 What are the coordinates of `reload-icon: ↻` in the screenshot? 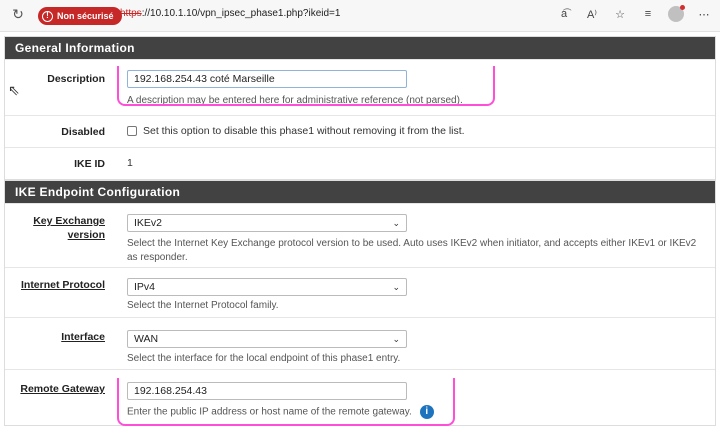 It's located at (18, 14).